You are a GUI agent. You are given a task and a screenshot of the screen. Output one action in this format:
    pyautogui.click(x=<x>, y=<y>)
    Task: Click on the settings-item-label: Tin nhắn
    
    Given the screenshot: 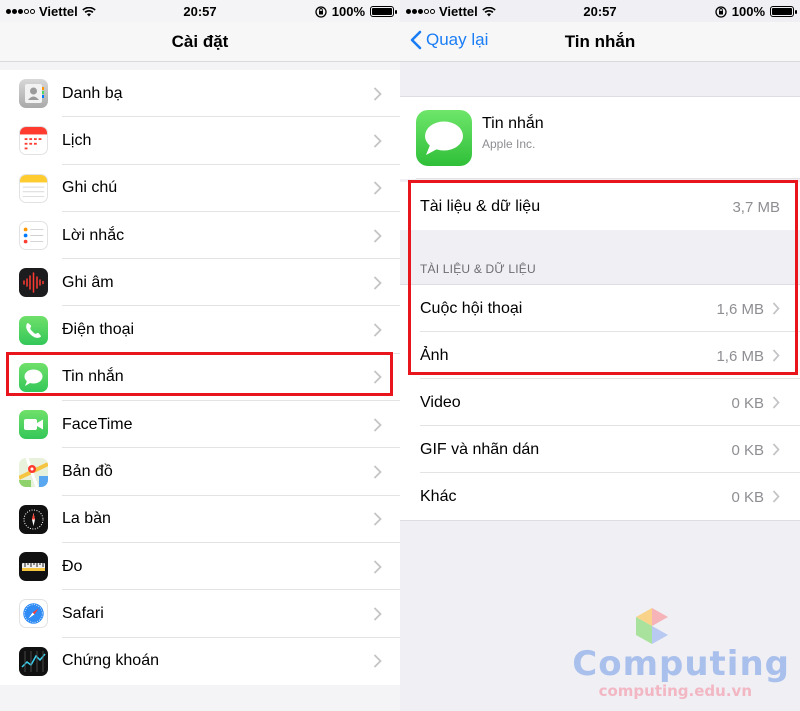 What is the action you would take?
    pyautogui.click(x=93, y=377)
    